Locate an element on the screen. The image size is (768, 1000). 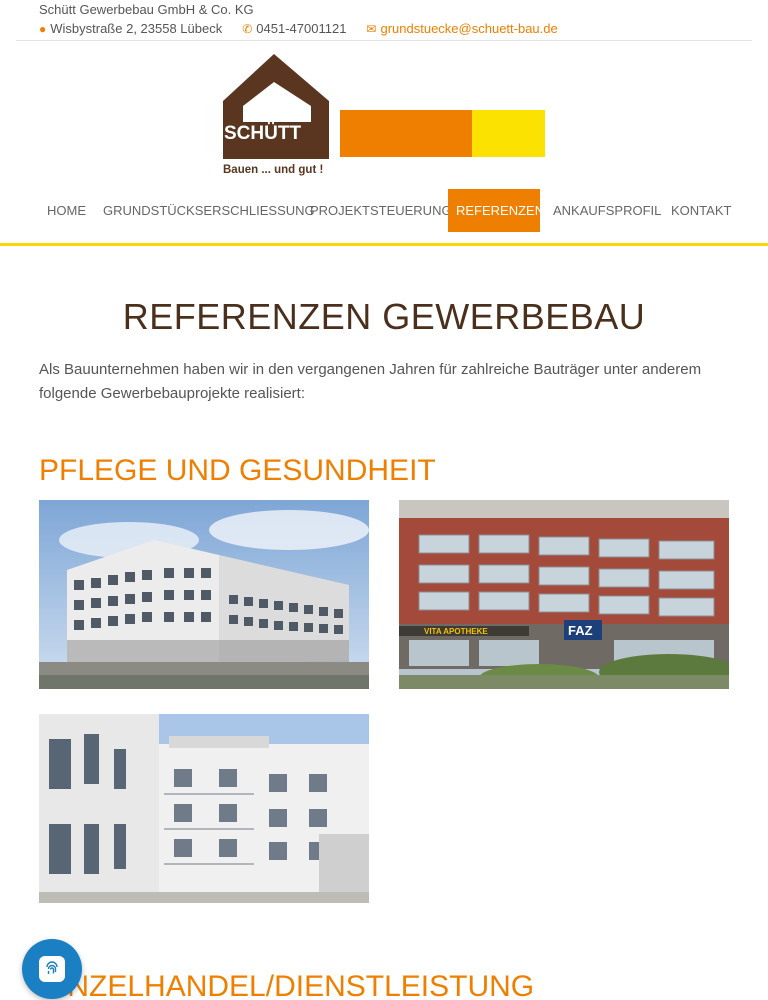
address-text: Wisbystraße 2, 23558 Lübeck is located at coordinates (136, 28).